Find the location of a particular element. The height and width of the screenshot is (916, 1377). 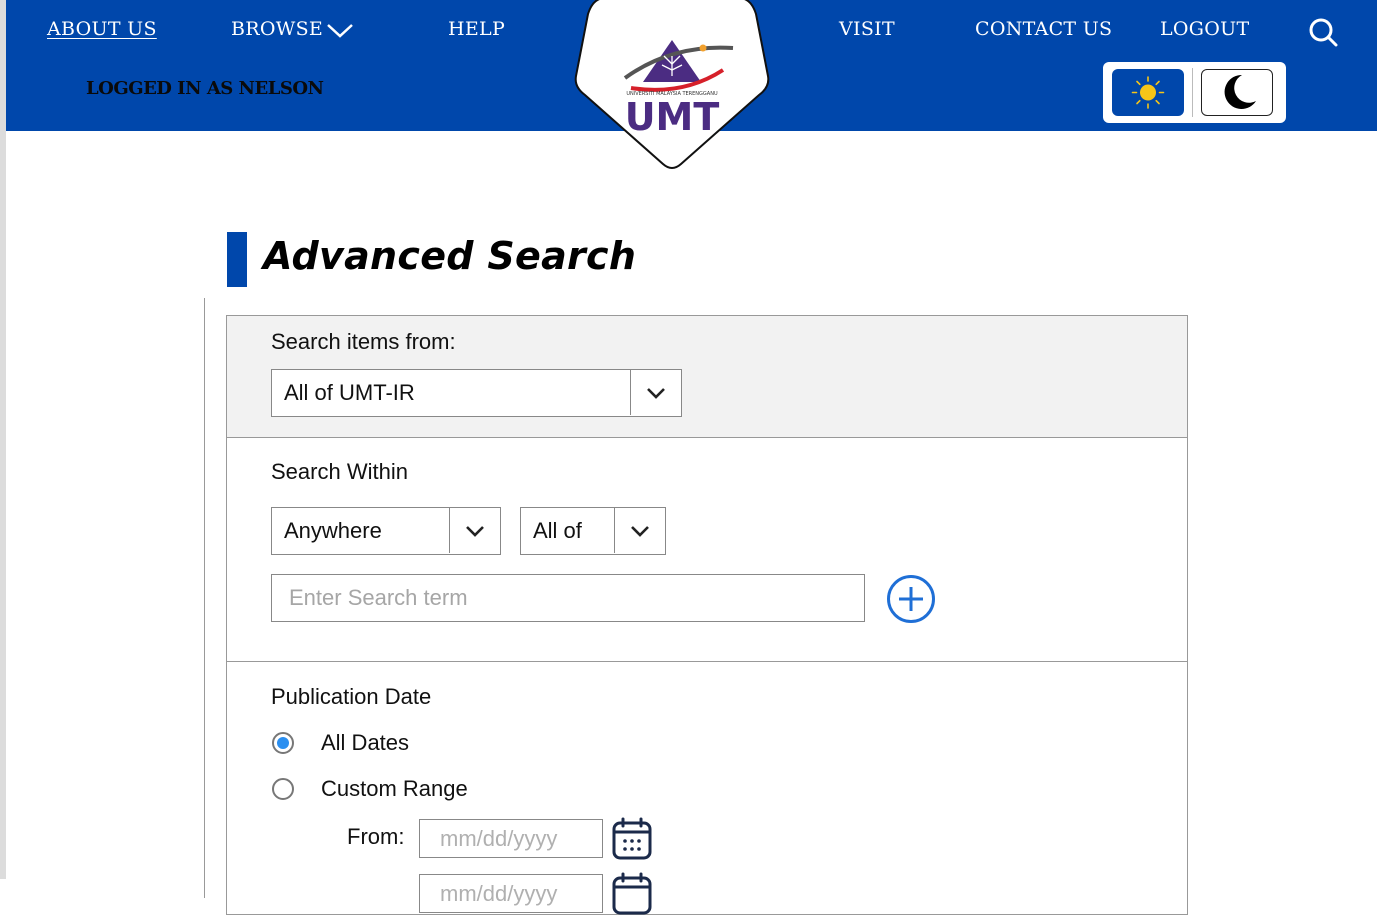

title-accent-bar is located at coordinates (237, 259).